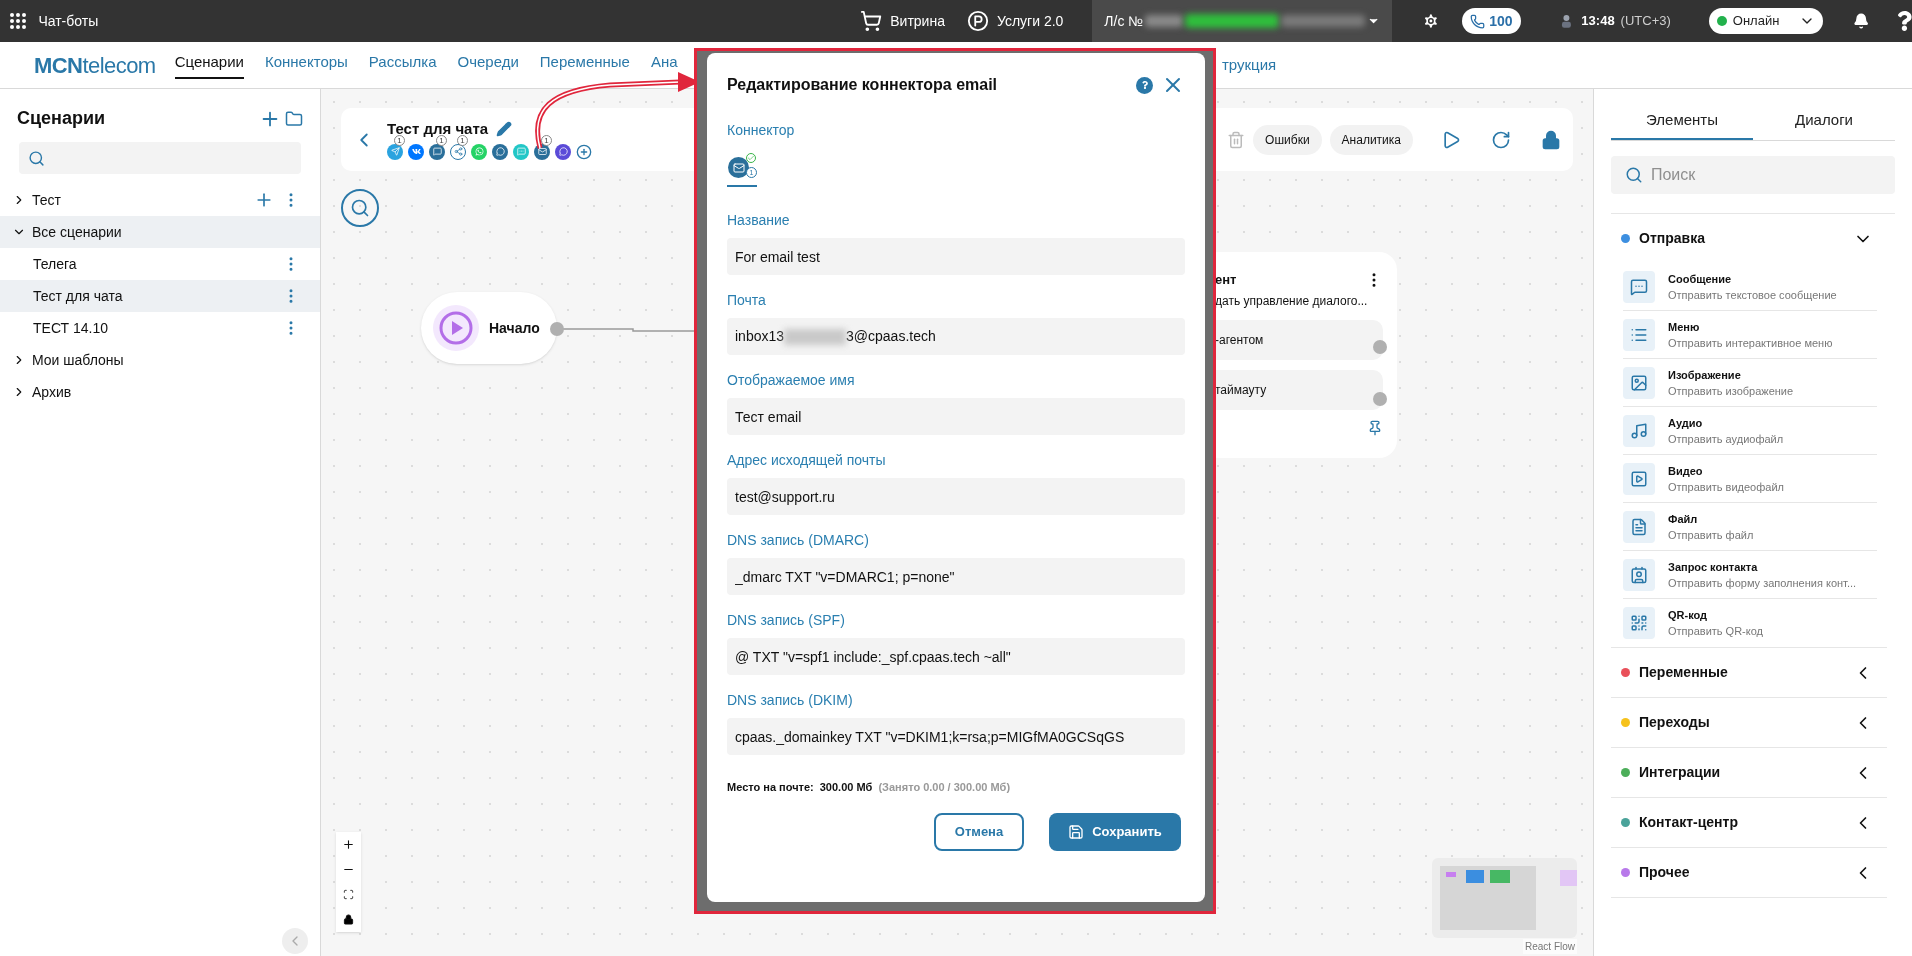  I want to click on folder-item: Архив, so click(160, 392).